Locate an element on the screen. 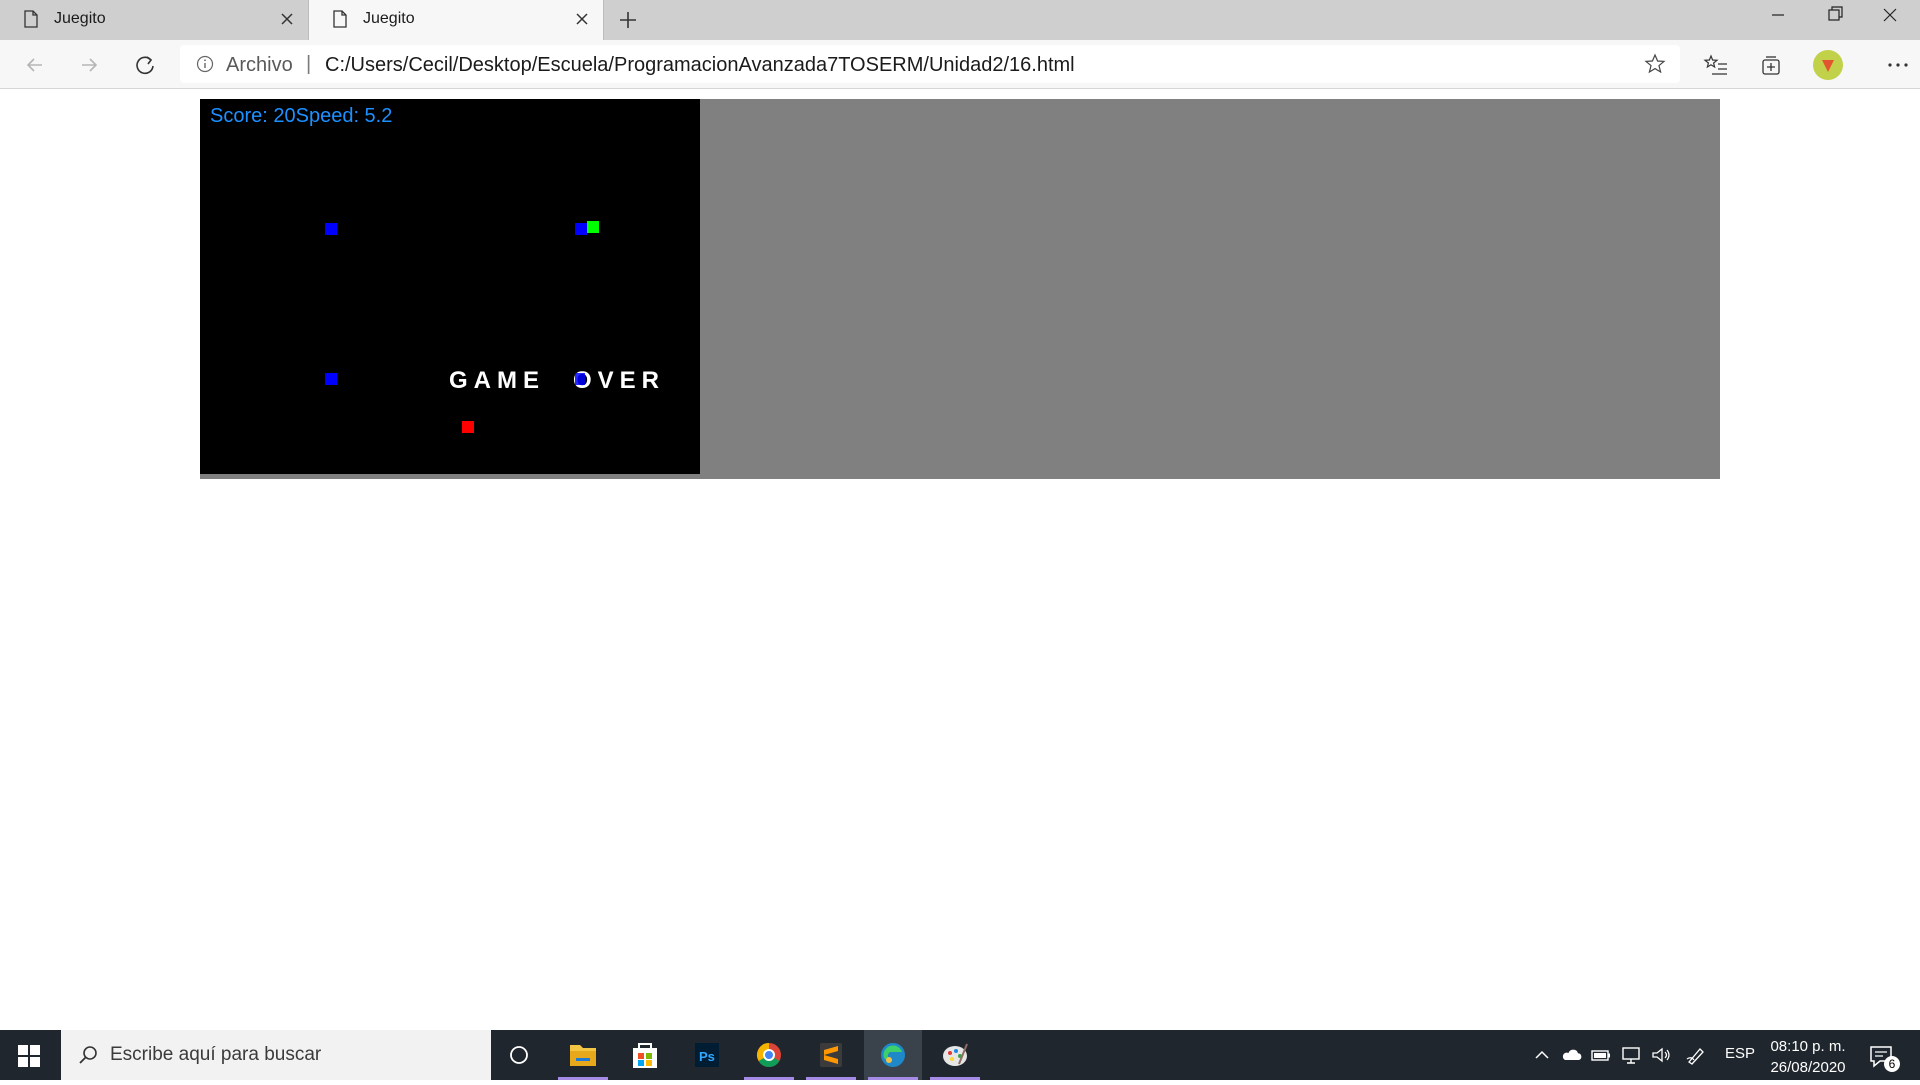  refresh-icon is located at coordinates (145, 65).